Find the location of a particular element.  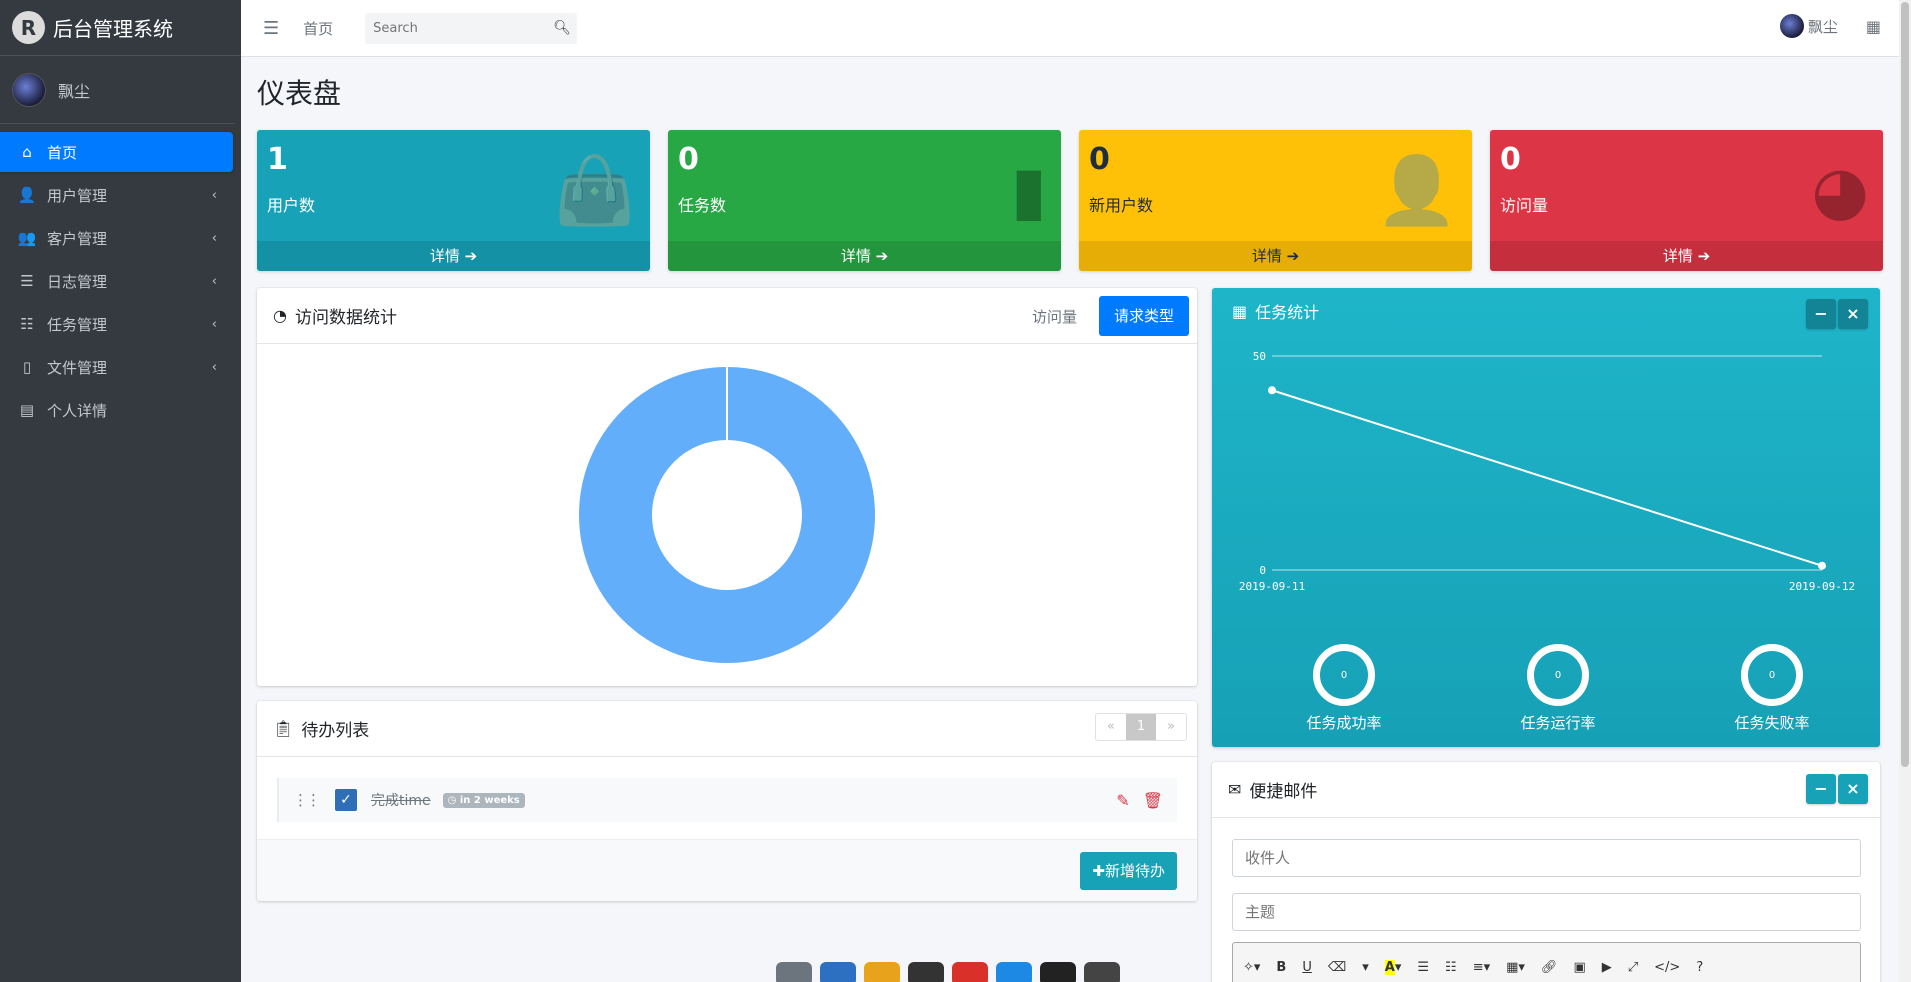

font-size-icon: ▾ is located at coordinates (1365, 967).